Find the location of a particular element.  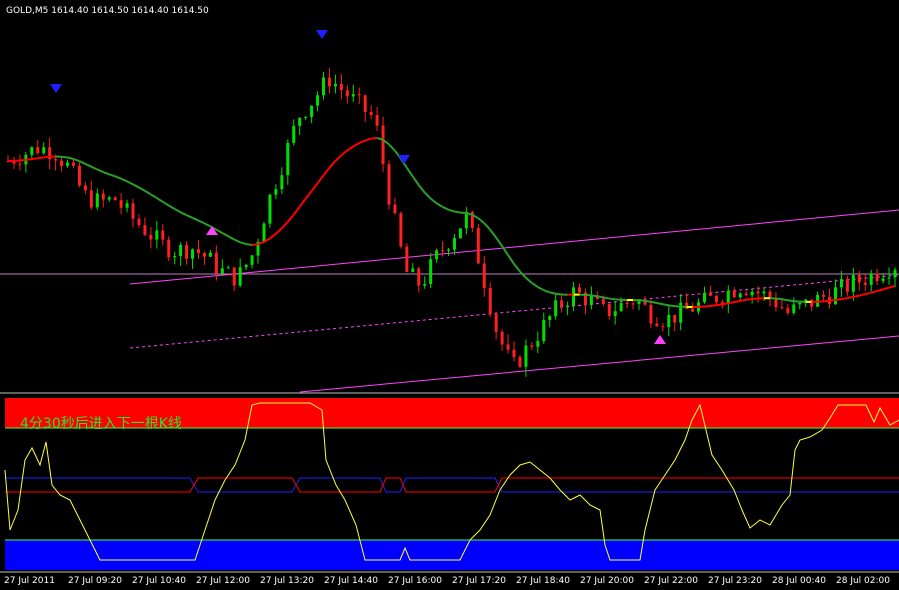

channel-lower is located at coordinates (599, 364).